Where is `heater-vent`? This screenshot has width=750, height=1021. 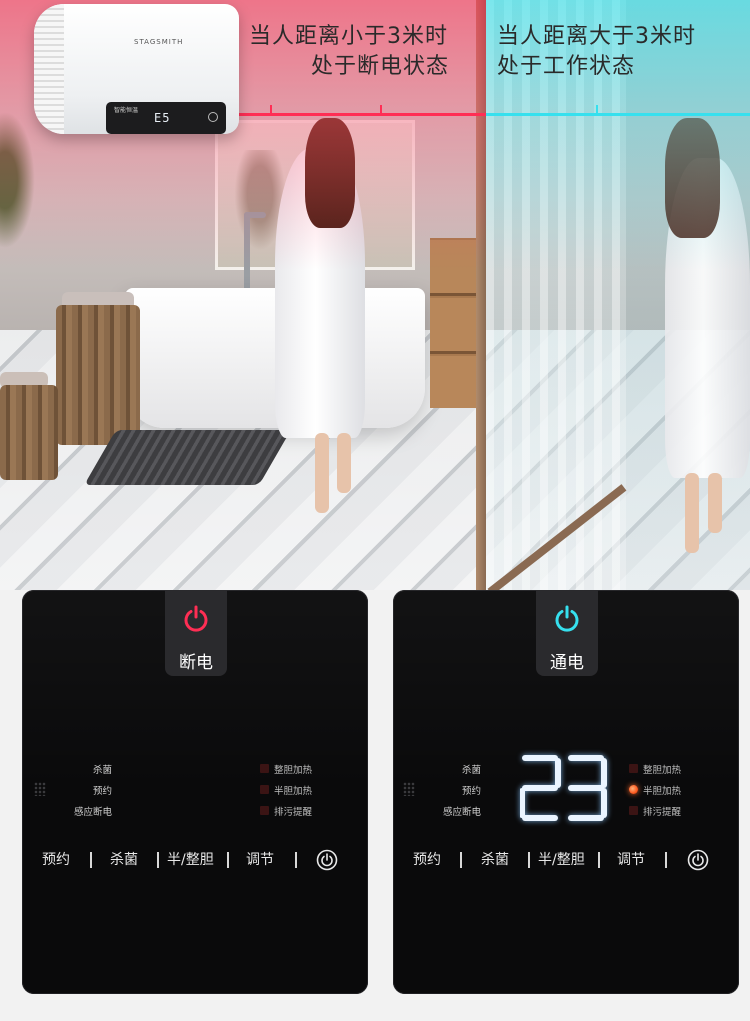 heater-vent is located at coordinates (49, 69).